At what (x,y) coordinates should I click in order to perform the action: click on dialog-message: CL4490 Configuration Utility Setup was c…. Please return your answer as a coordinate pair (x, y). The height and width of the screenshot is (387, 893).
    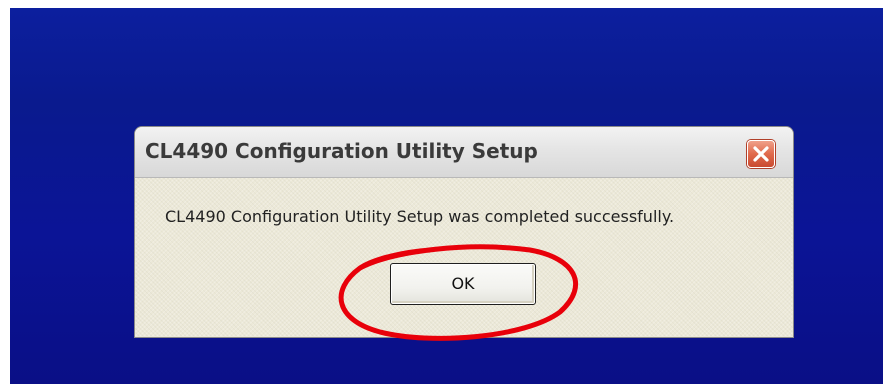
    Looking at the image, I should click on (420, 216).